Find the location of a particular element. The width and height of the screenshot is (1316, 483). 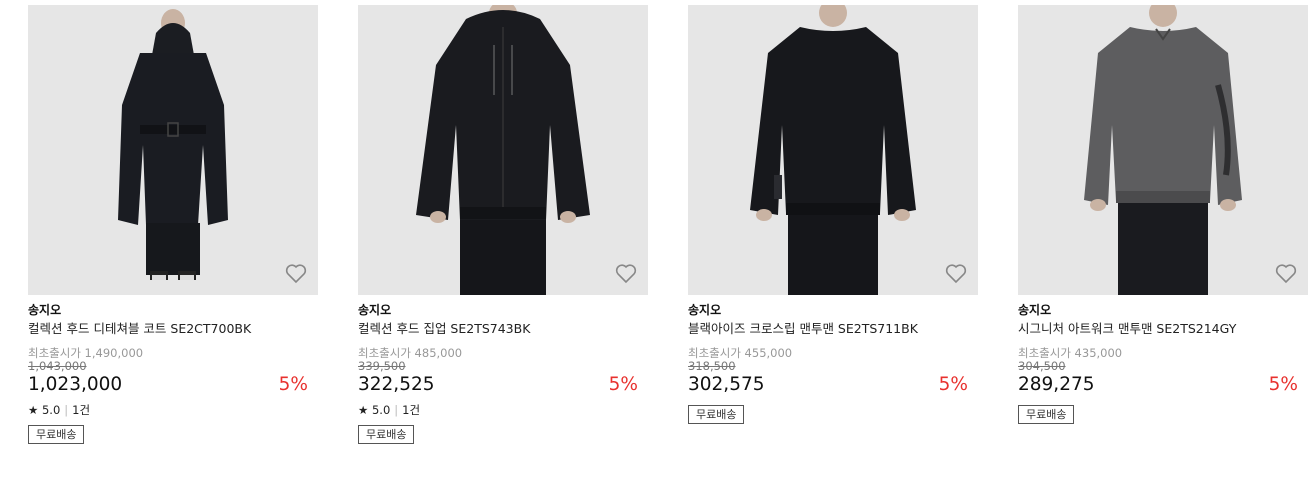

product-name: 컬렉션 후드 집업 SE2TS743BK is located at coordinates (503, 329).